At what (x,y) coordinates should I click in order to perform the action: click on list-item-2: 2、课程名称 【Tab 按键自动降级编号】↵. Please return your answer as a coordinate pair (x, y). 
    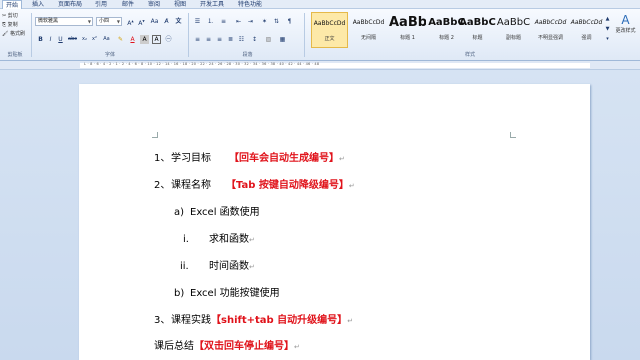
    Looking at the image, I should click on (254, 186).